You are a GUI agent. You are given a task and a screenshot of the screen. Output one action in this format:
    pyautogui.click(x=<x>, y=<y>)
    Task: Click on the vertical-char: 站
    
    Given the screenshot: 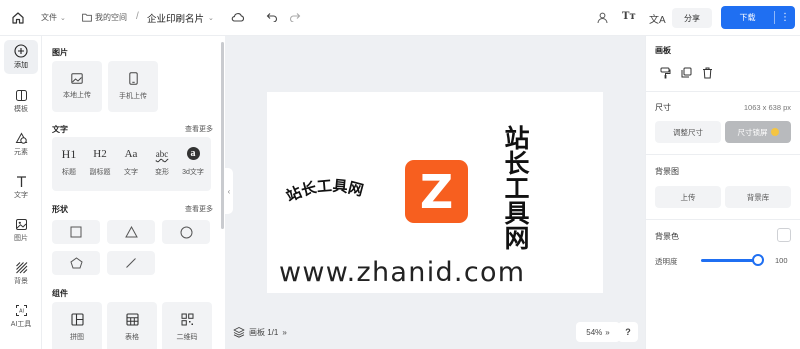 What is the action you would take?
    pyautogui.click(x=517, y=138)
    